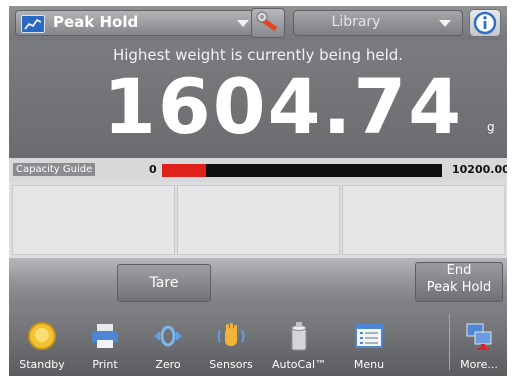 This screenshot has height=380, width=516. What do you see at coordinates (459, 287) in the screenshot?
I see `end-peak-hold-line2: Peak Hold` at bounding box center [459, 287].